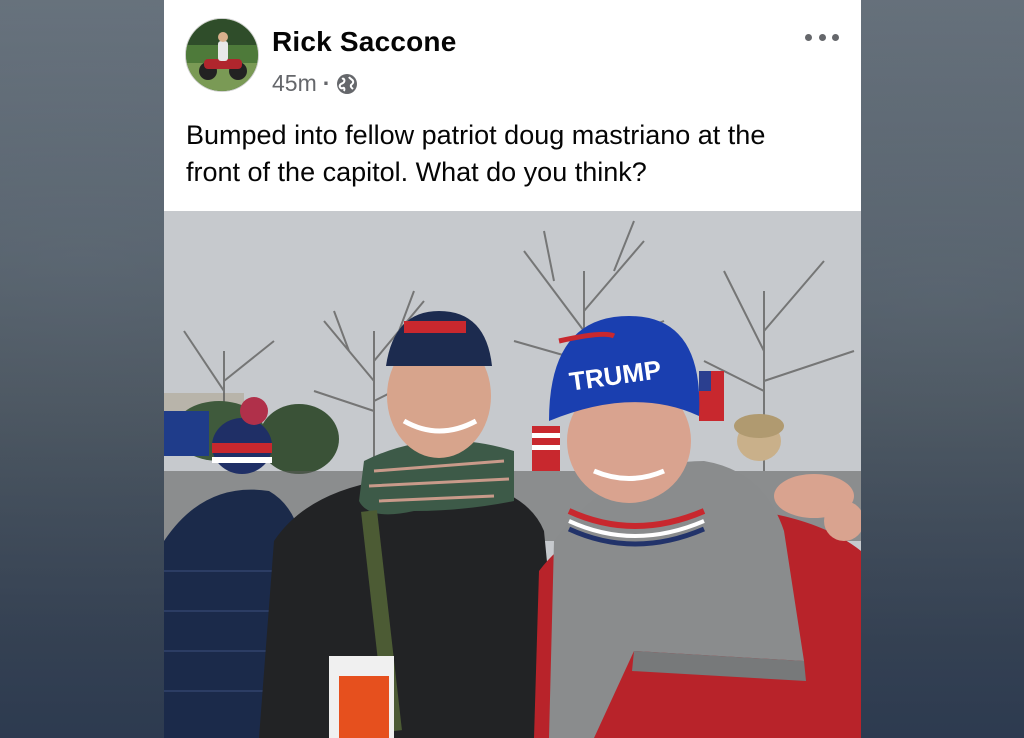 The height and width of the screenshot is (738, 1024). Describe the element at coordinates (294, 83) in the screenshot. I see `post-timestamp: 45m` at that location.